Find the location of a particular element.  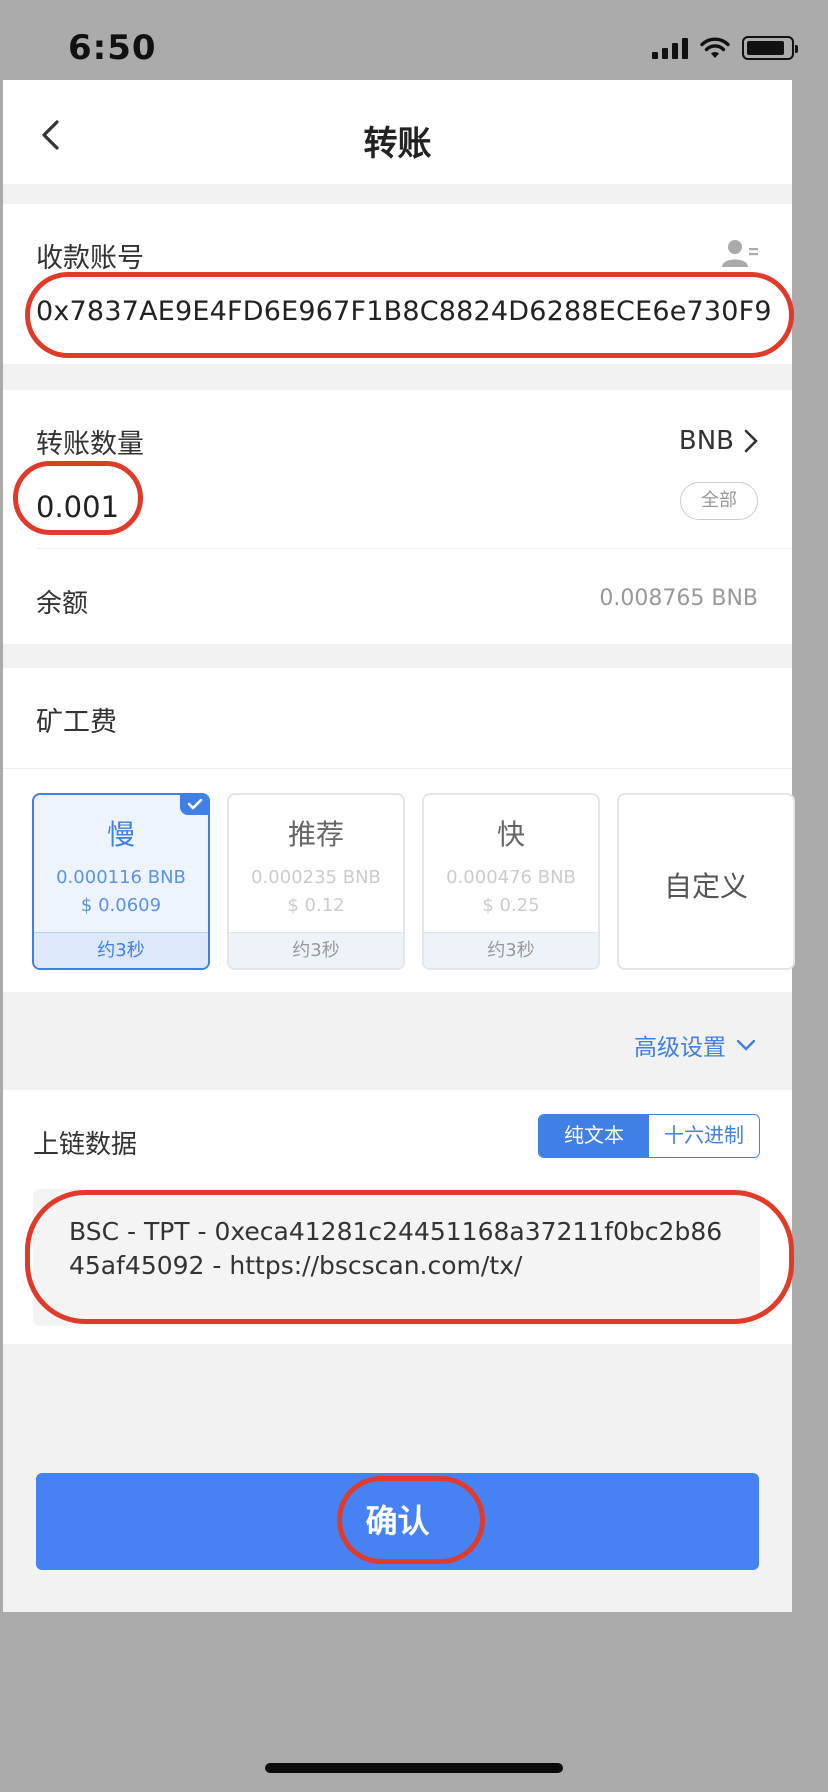

hex-tab: 十六进制 is located at coordinates (704, 1136).